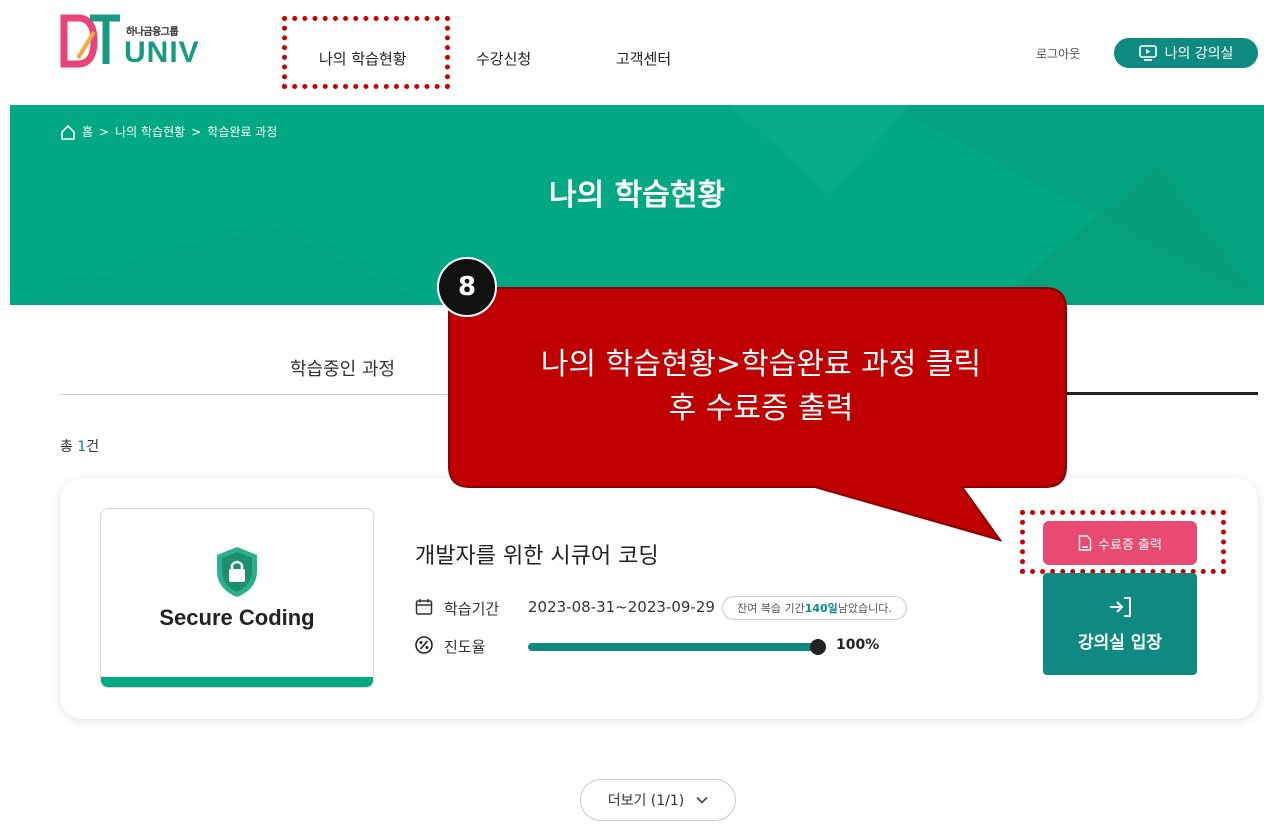 The height and width of the screenshot is (840, 1264). I want to click on enter-arrow-icon, so click(1120, 606).